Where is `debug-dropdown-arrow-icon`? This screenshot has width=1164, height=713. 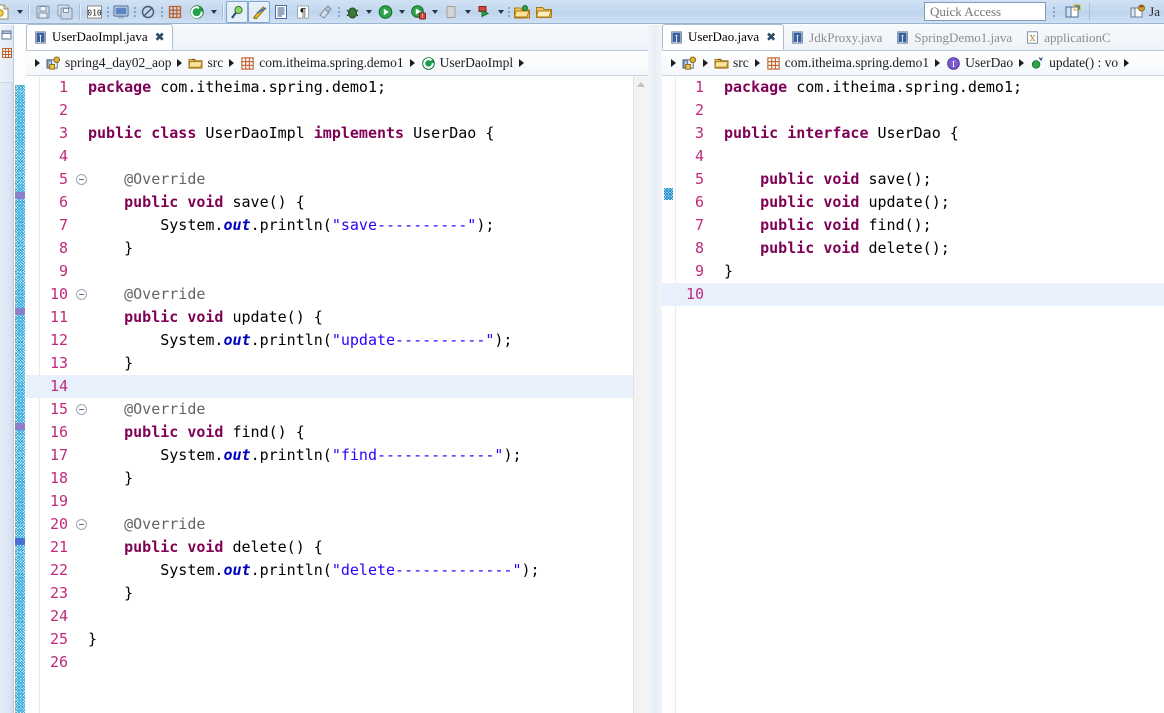 debug-dropdown-arrow-icon is located at coordinates (368, 12).